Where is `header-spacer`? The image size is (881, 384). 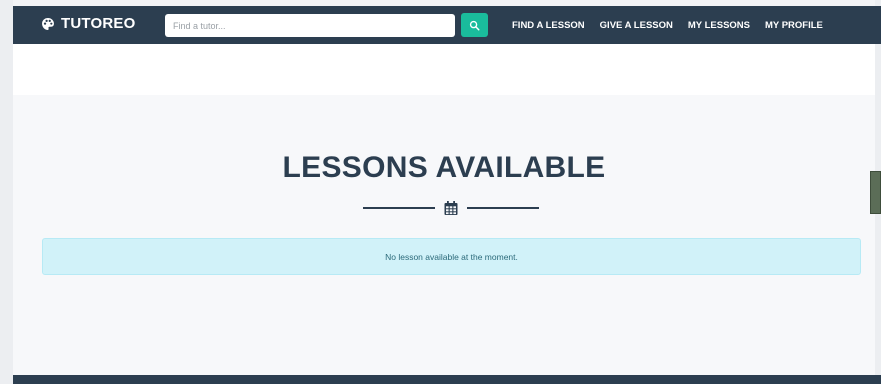 header-spacer is located at coordinates (444, 69).